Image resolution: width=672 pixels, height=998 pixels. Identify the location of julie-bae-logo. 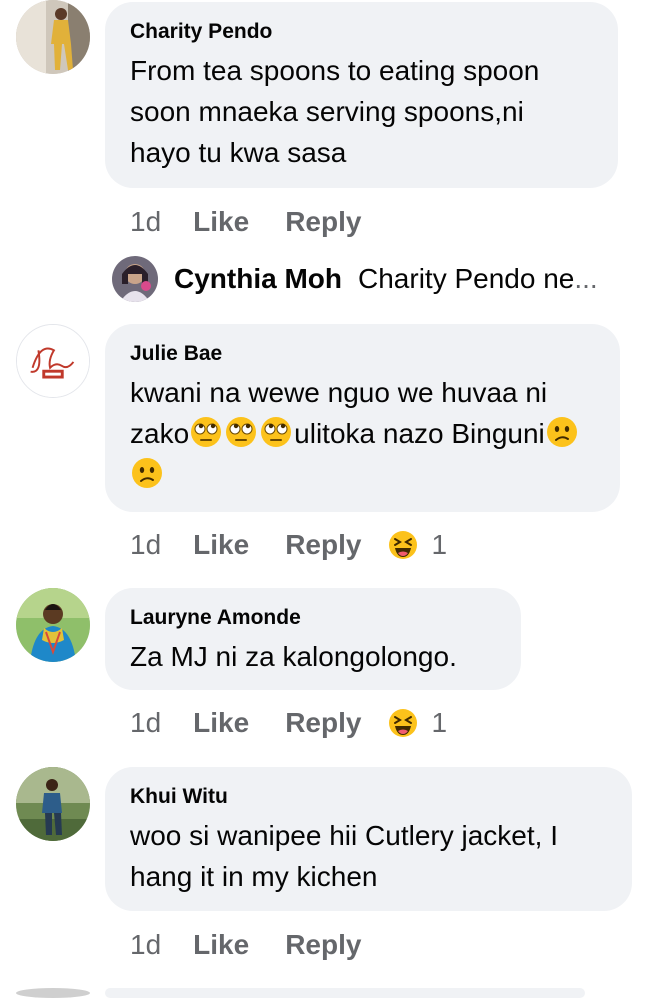
(53, 361).